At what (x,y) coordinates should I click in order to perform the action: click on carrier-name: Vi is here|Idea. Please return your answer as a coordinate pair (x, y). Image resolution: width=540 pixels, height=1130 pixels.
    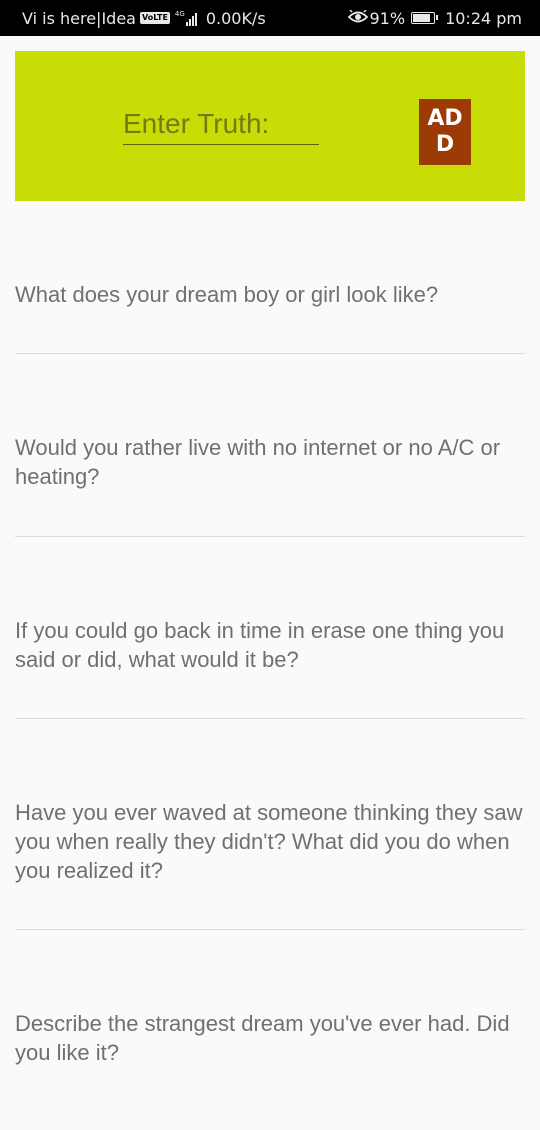
    Looking at the image, I should click on (79, 18).